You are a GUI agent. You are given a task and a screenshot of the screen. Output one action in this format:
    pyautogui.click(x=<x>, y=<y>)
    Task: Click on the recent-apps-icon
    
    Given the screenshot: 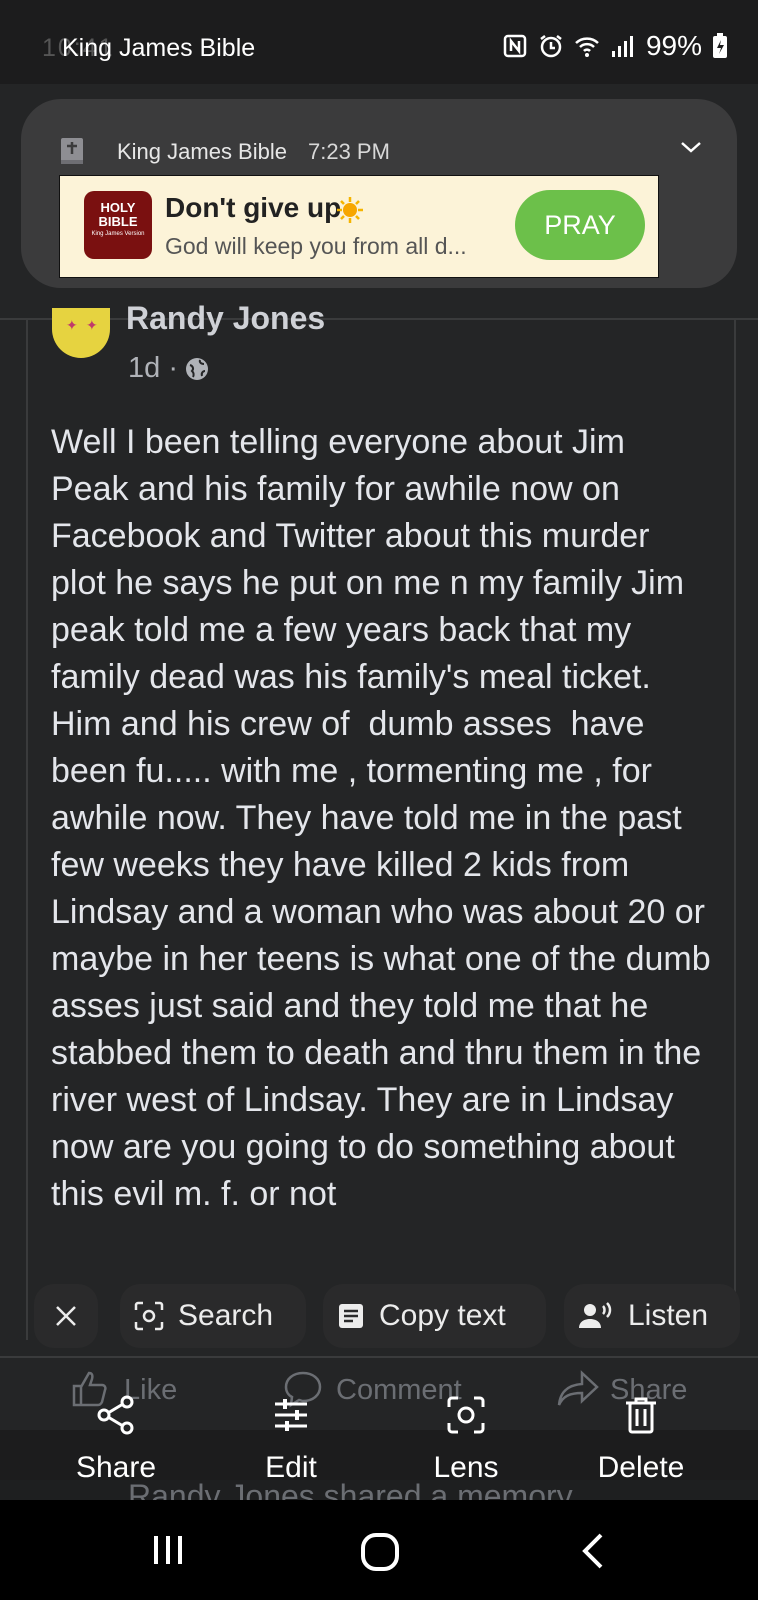 What is the action you would take?
    pyautogui.click(x=168, y=1550)
    